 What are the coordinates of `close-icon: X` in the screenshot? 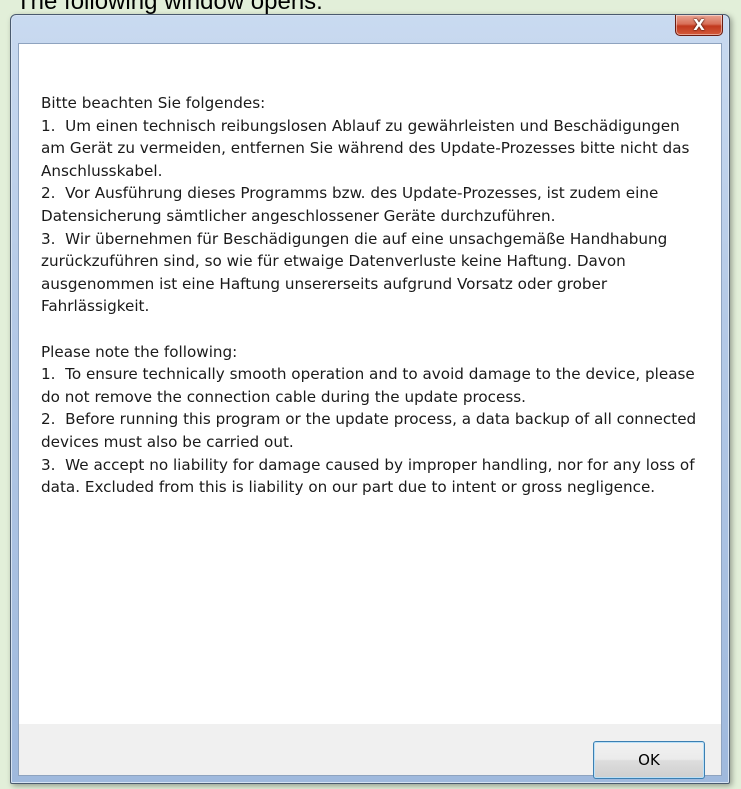 It's located at (699, 24).